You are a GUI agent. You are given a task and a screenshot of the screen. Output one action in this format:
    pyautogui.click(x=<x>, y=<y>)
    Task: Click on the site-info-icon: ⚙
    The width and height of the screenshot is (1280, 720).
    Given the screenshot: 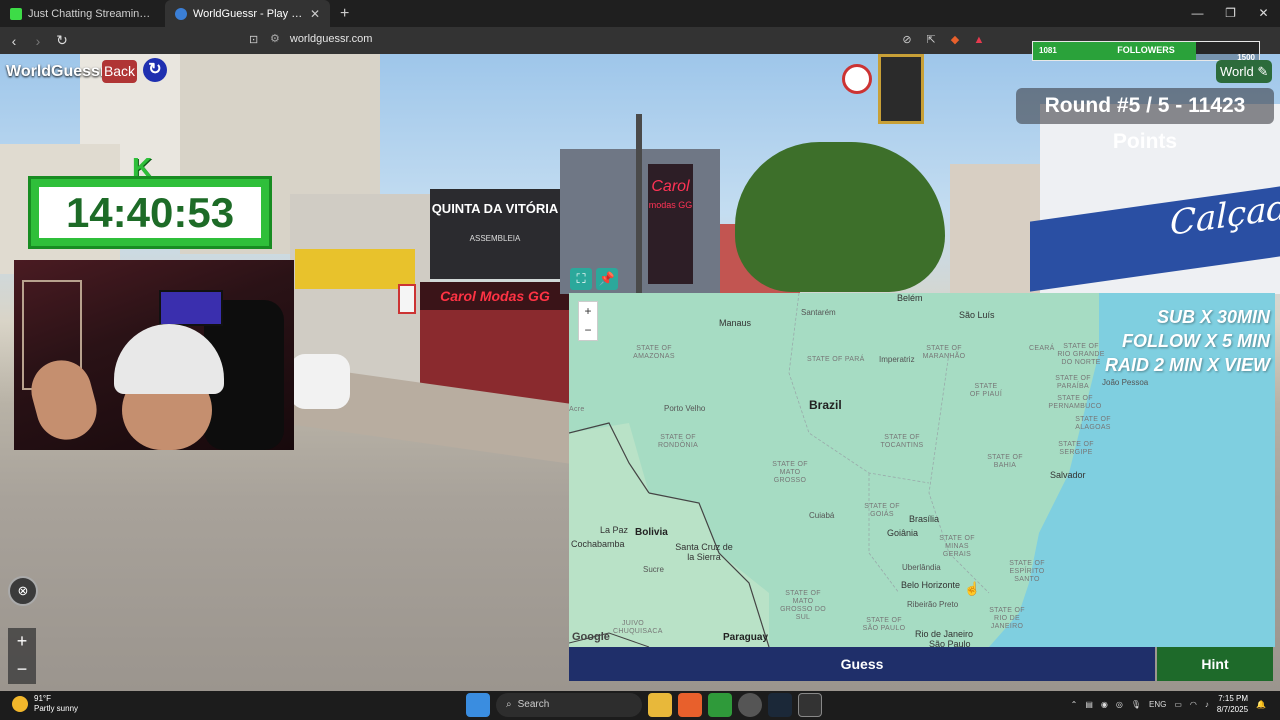 What is the action you would take?
    pyautogui.click(x=275, y=38)
    